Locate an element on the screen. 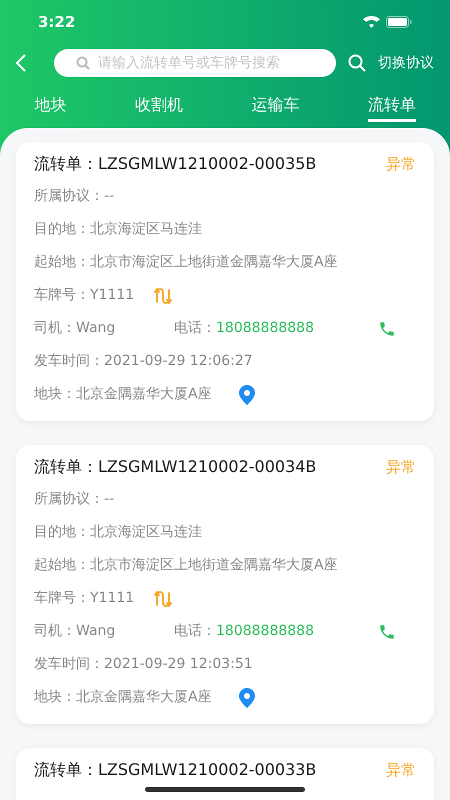 The width and height of the screenshot is (450, 800). tab: 运输车 is located at coordinates (275, 107).